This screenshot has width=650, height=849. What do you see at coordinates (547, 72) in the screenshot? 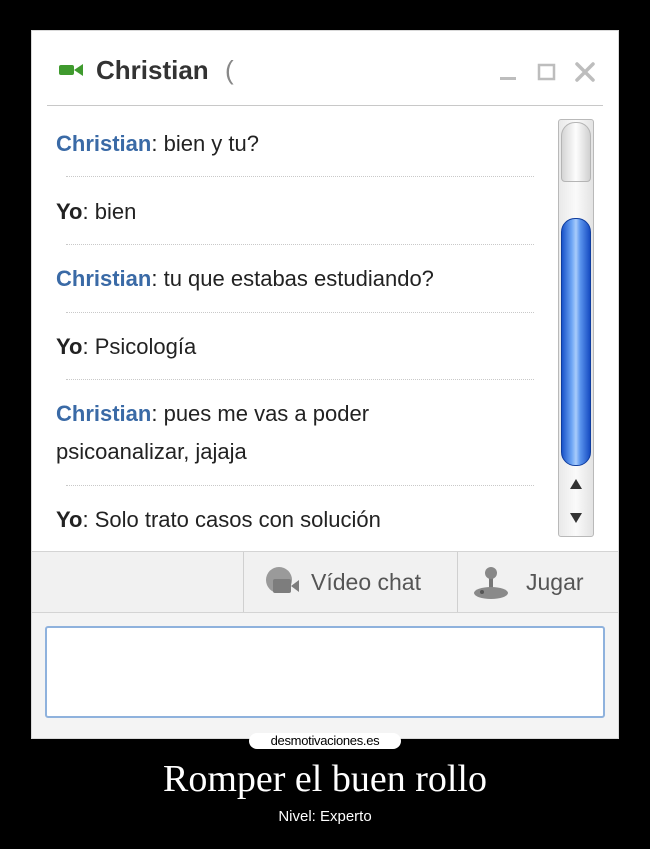
I see `maximize-icon` at bounding box center [547, 72].